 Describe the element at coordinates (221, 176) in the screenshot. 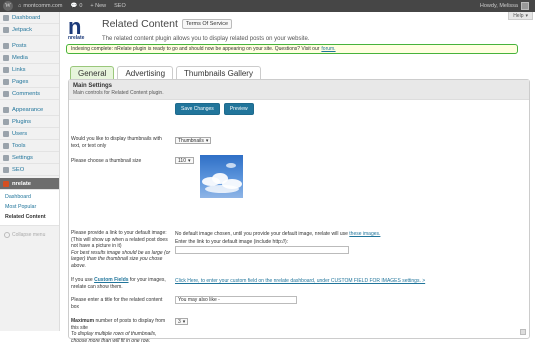

I see `thumbnail-preview-image` at that location.